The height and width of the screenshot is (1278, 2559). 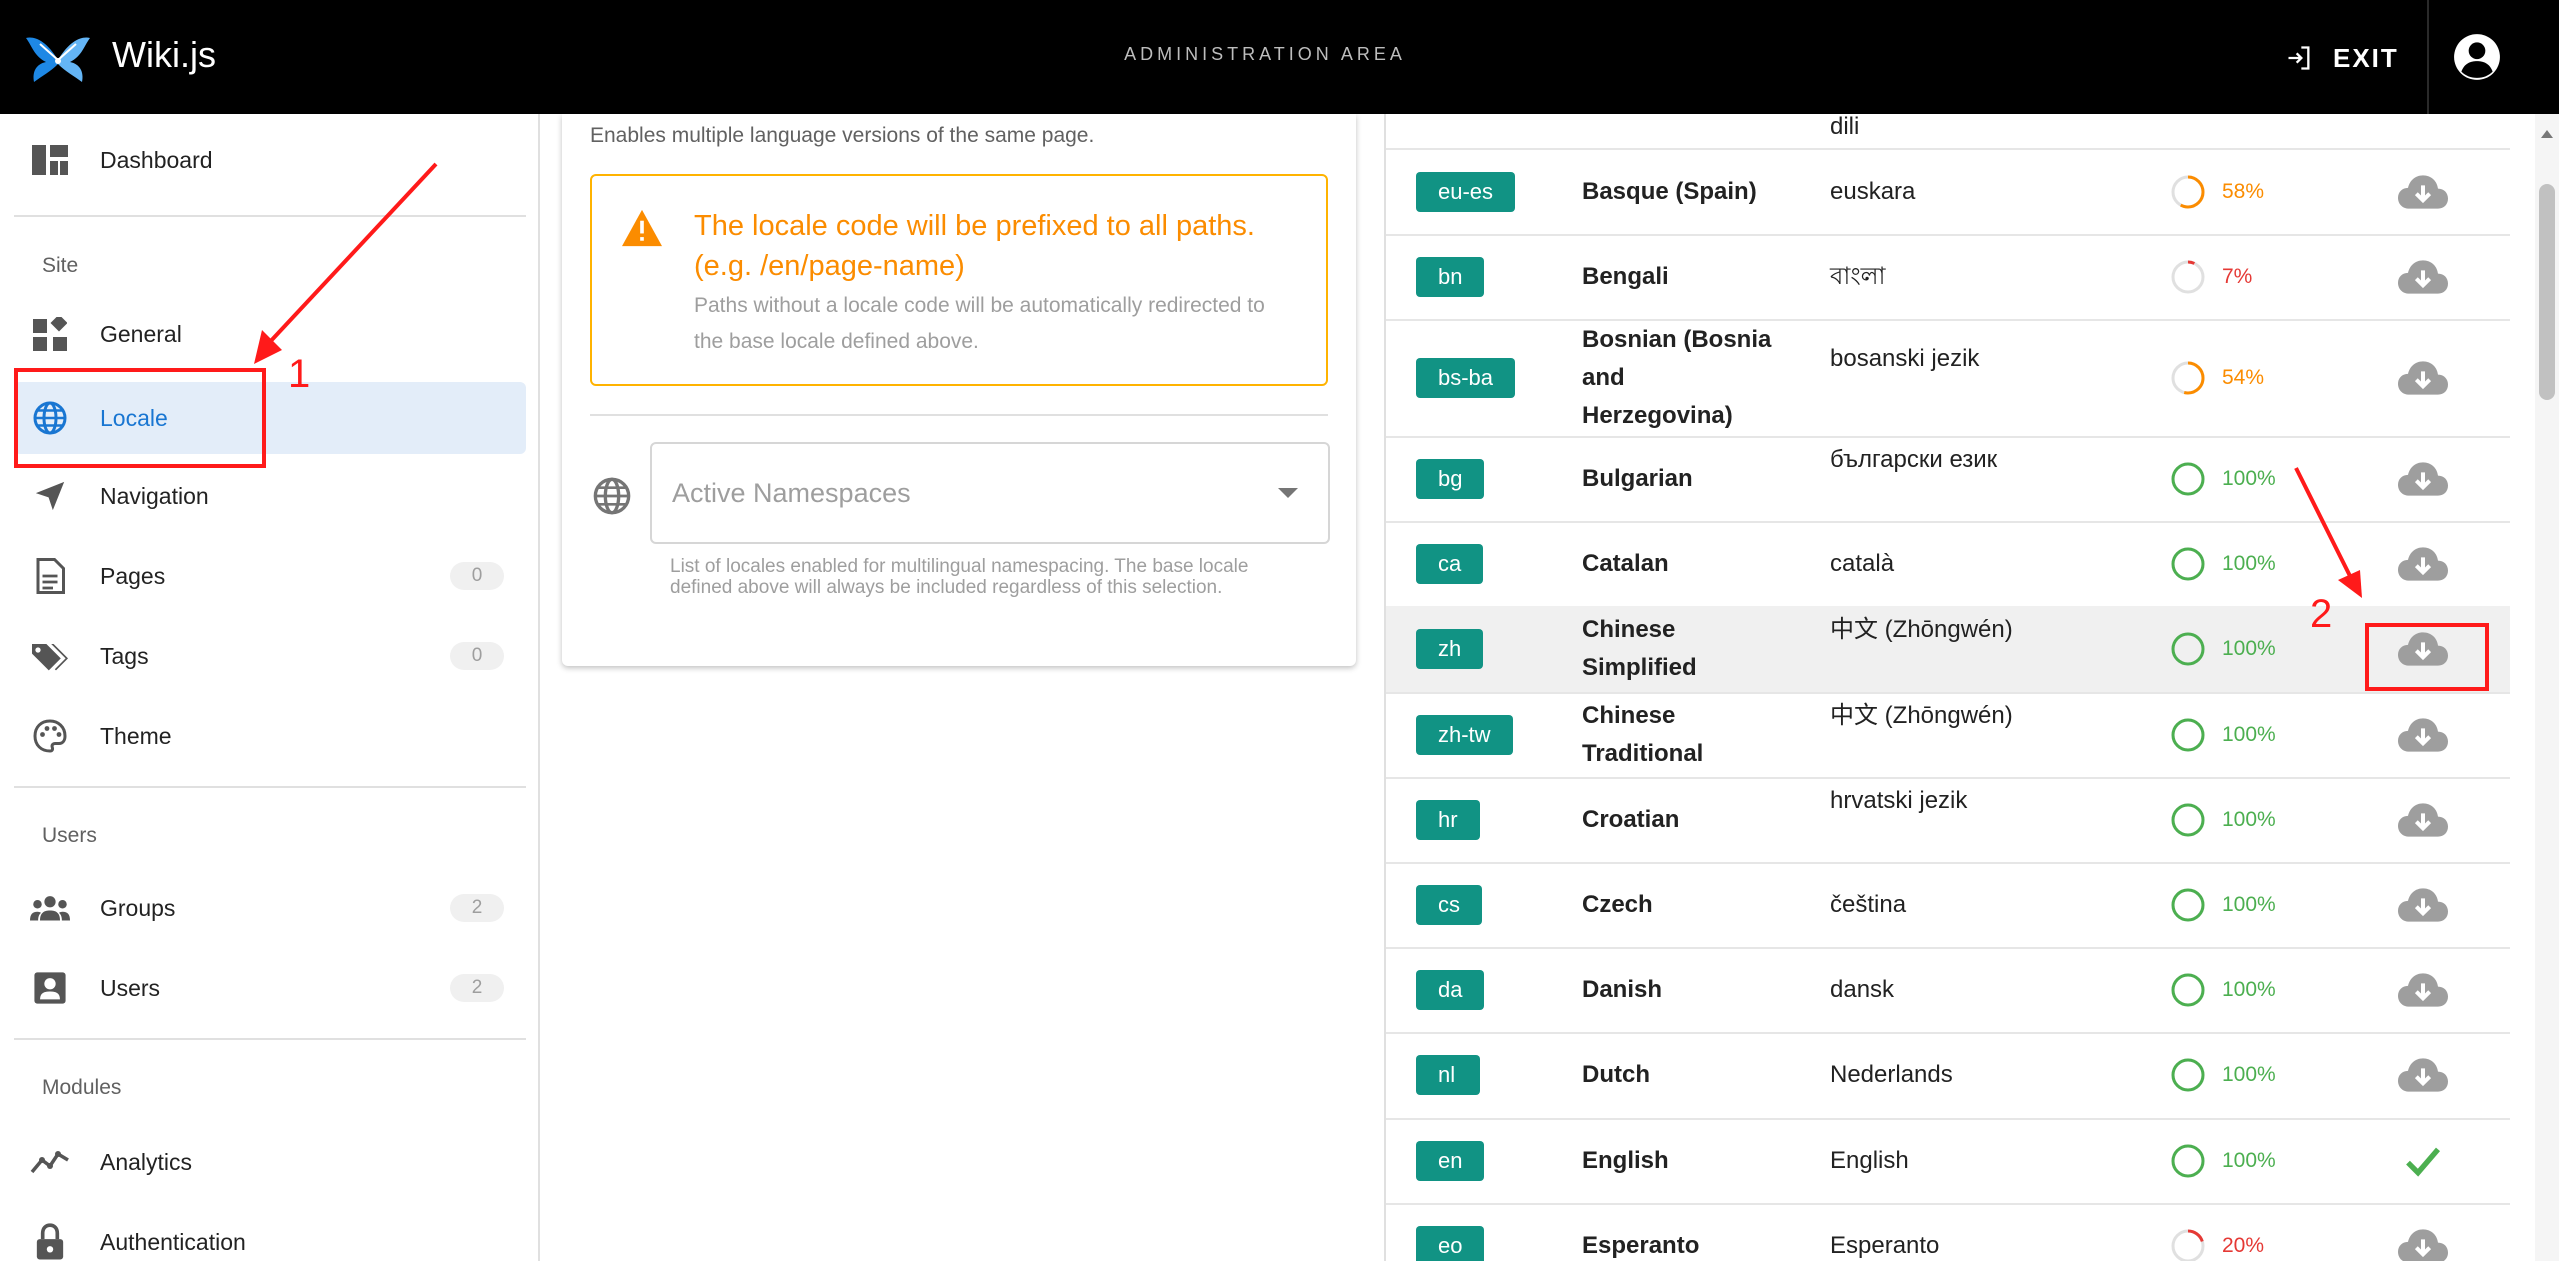 What do you see at coordinates (60, 265) in the screenshot?
I see `section-title-site: Site` at bounding box center [60, 265].